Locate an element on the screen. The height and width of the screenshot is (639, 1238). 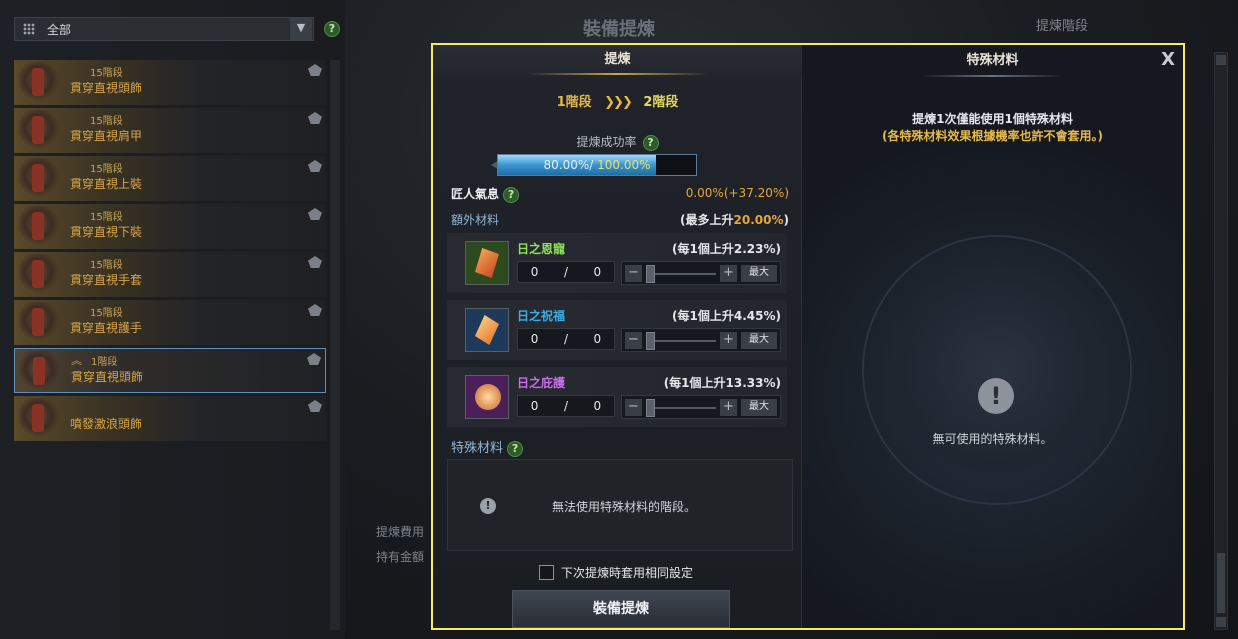
scroll-thumb is located at coordinates (1221, 583).